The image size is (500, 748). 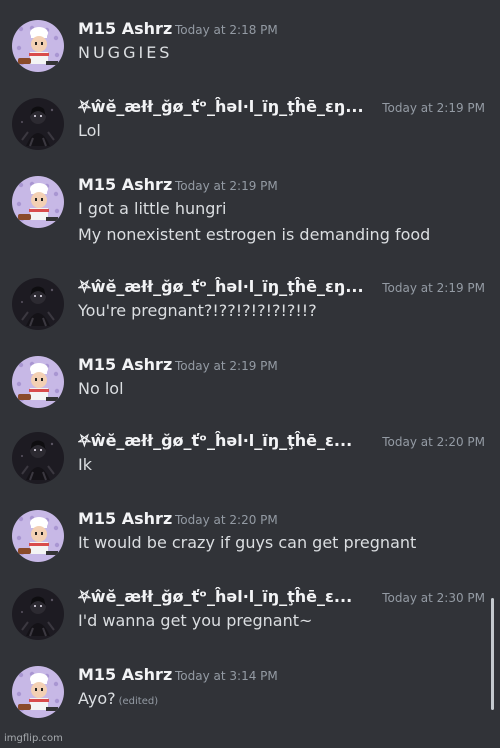 What do you see at coordinates (197, 310) in the screenshot?
I see `message-text: You're pregnant?!??!?!?!?!?!!?` at bounding box center [197, 310].